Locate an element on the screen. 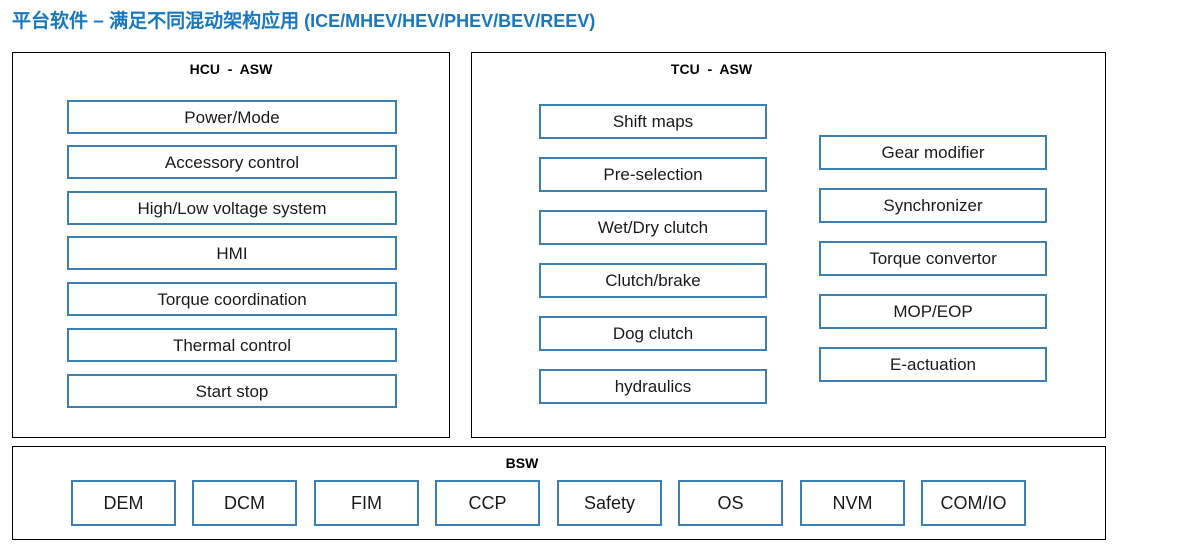  hcu-module-torque-coordination: Torque coordination is located at coordinates (232, 299).